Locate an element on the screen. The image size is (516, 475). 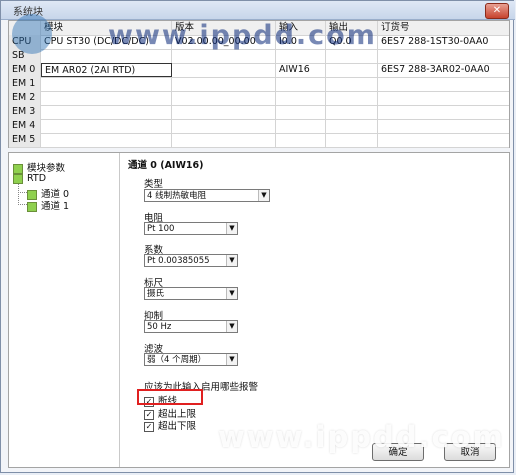
rejection-select: 50 Hz ▼ is located at coordinates (191, 326).